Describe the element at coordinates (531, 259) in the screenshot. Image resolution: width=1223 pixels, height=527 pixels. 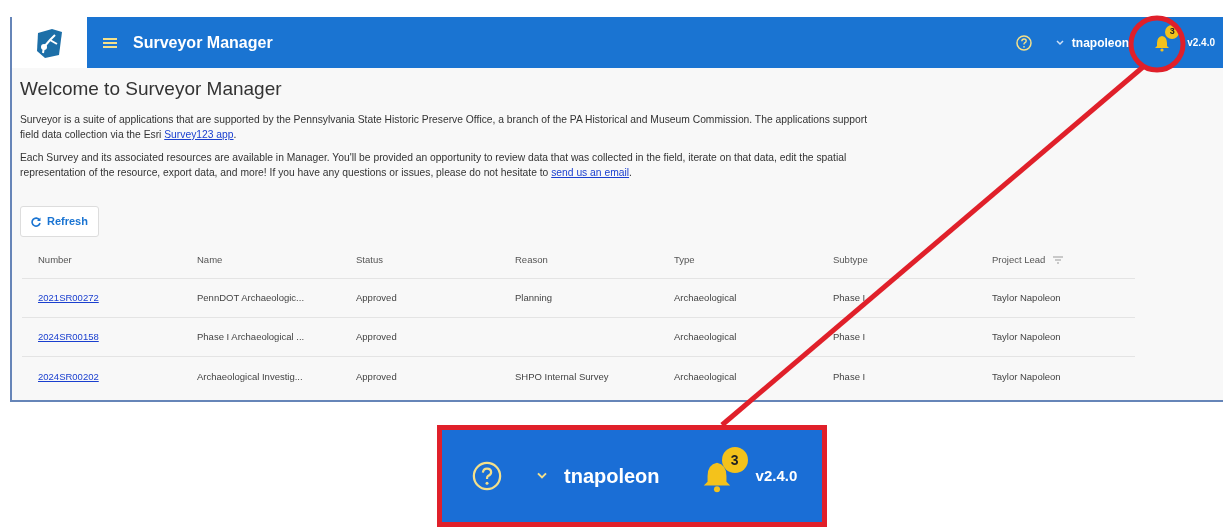
I see `column-header: Reason` at that location.